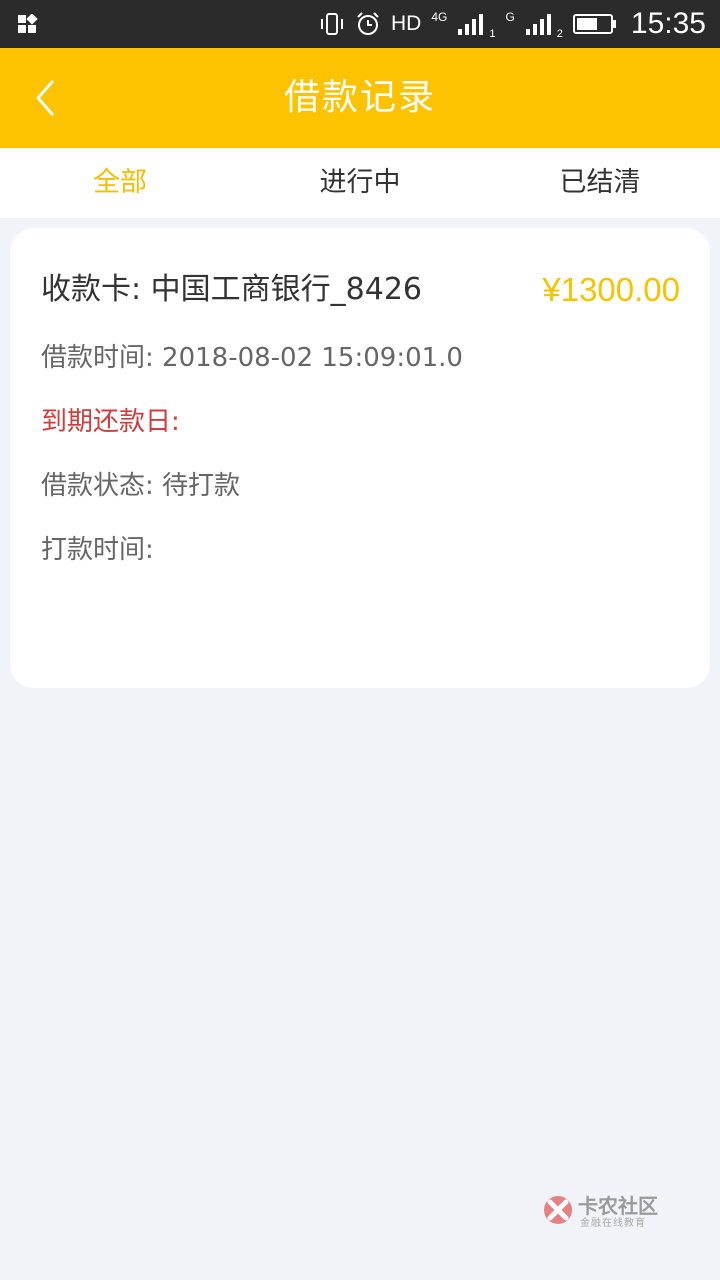 Image resolution: width=720 pixels, height=1280 pixels. What do you see at coordinates (28, 25) in the screenshot?
I see `app-grid-icon` at bounding box center [28, 25].